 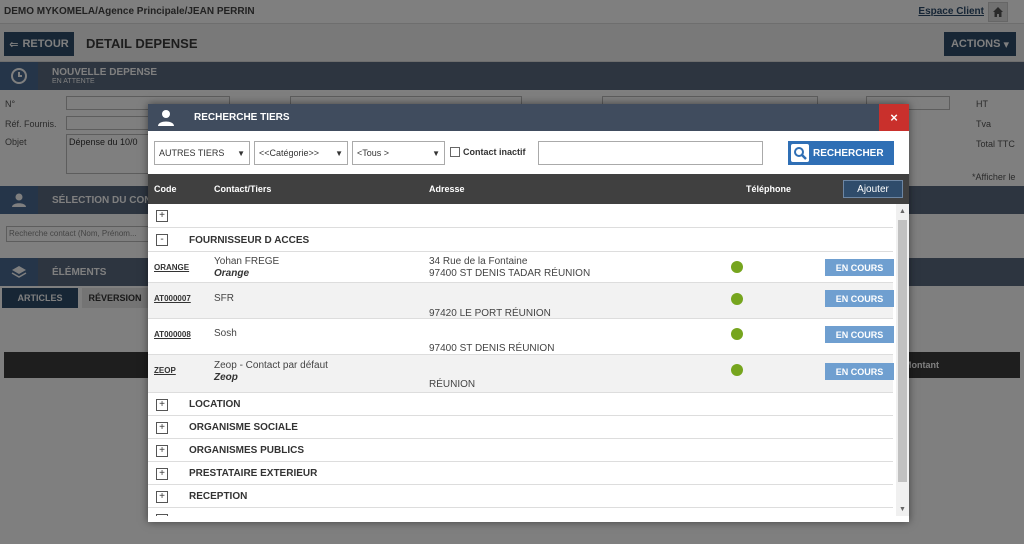 What do you see at coordinates (478, 261) in the screenshot?
I see `row-address-line1: 34 Rue de la Fontaine` at bounding box center [478, 261].